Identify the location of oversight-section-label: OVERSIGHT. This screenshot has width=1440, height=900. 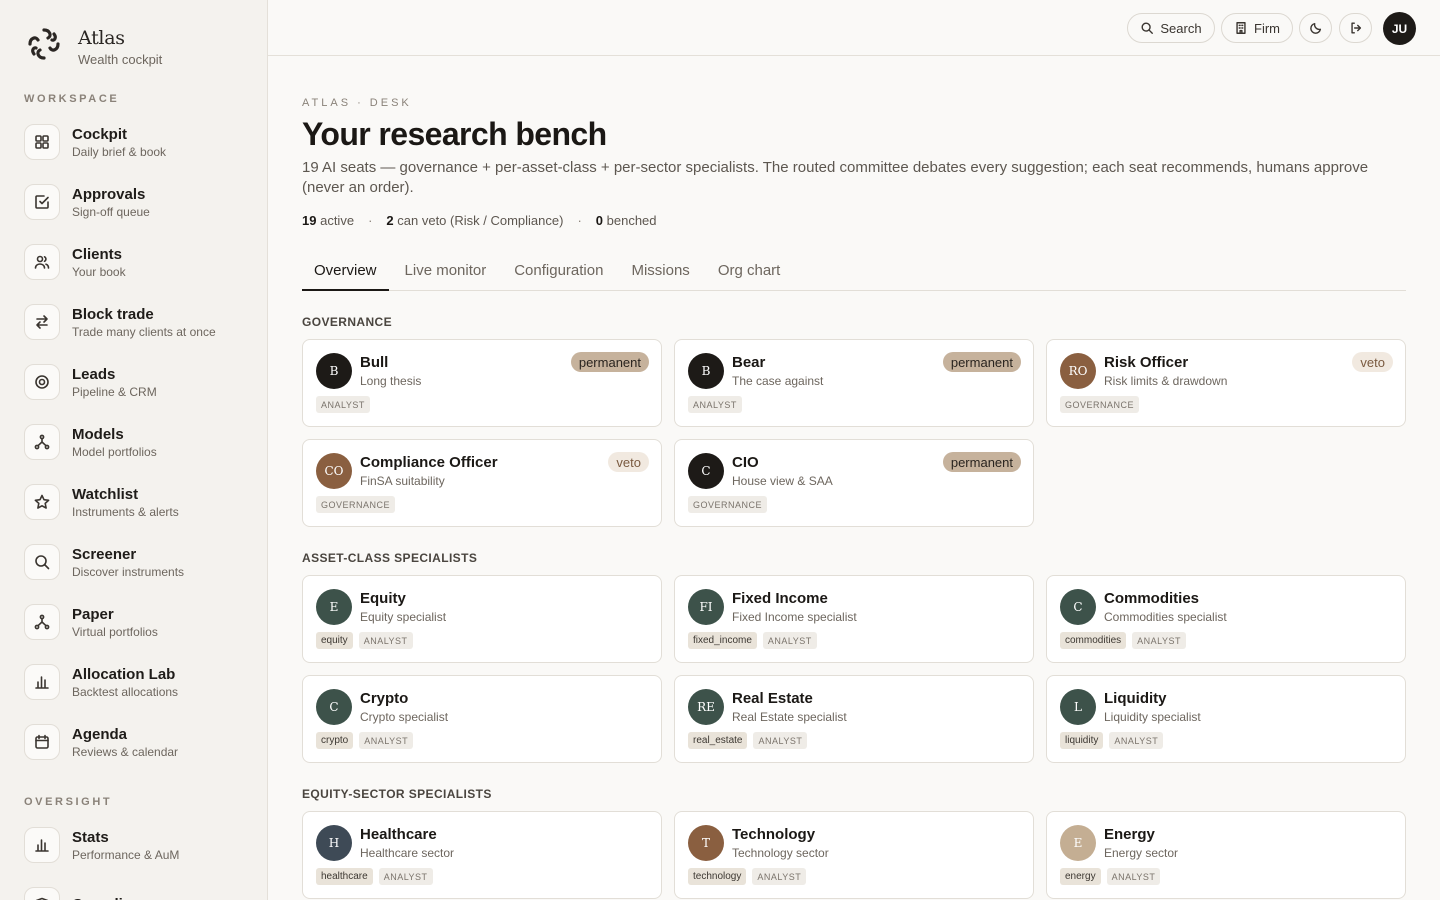
(68, 802).